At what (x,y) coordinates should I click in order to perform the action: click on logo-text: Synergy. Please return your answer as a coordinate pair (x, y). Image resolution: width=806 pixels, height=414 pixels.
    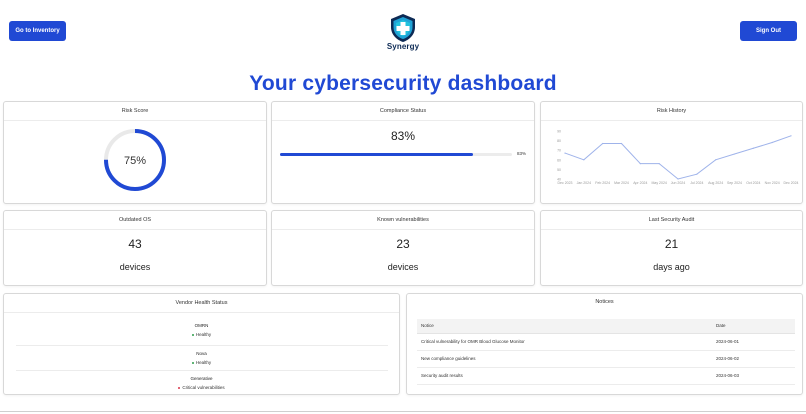
    Looking at the image, I should click on (403, 46).